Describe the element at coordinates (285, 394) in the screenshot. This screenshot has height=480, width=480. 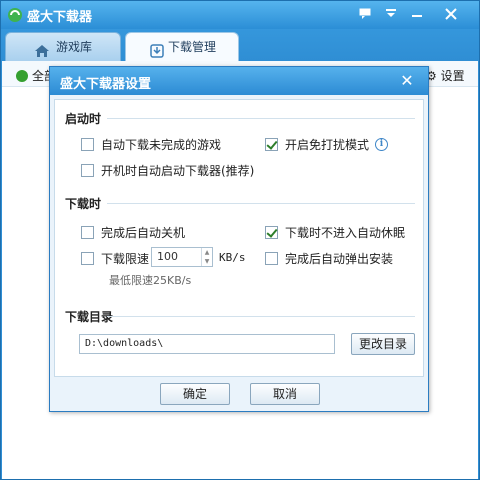
I see `cancel-button: 取消` at that location.